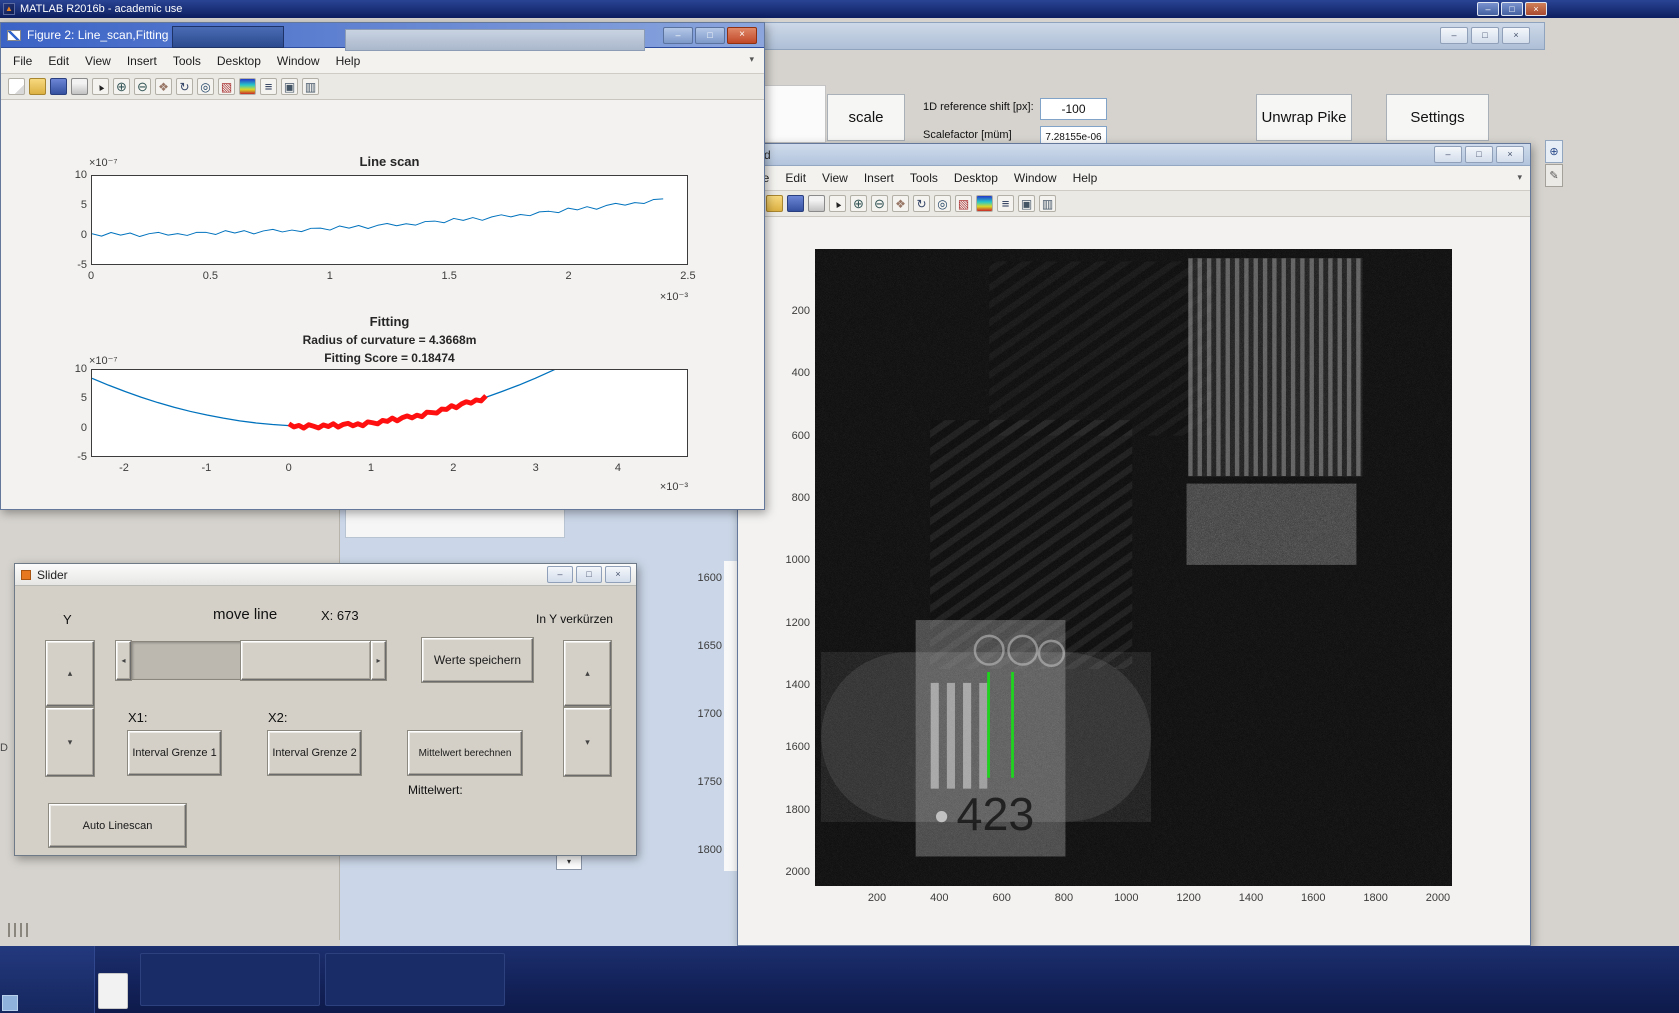 Image resolution: width=1679 pixels, height=1013 pixels. Describe the element at coordinates (800, 435) in the screenshot. I see `tick-label: 600` at that location.